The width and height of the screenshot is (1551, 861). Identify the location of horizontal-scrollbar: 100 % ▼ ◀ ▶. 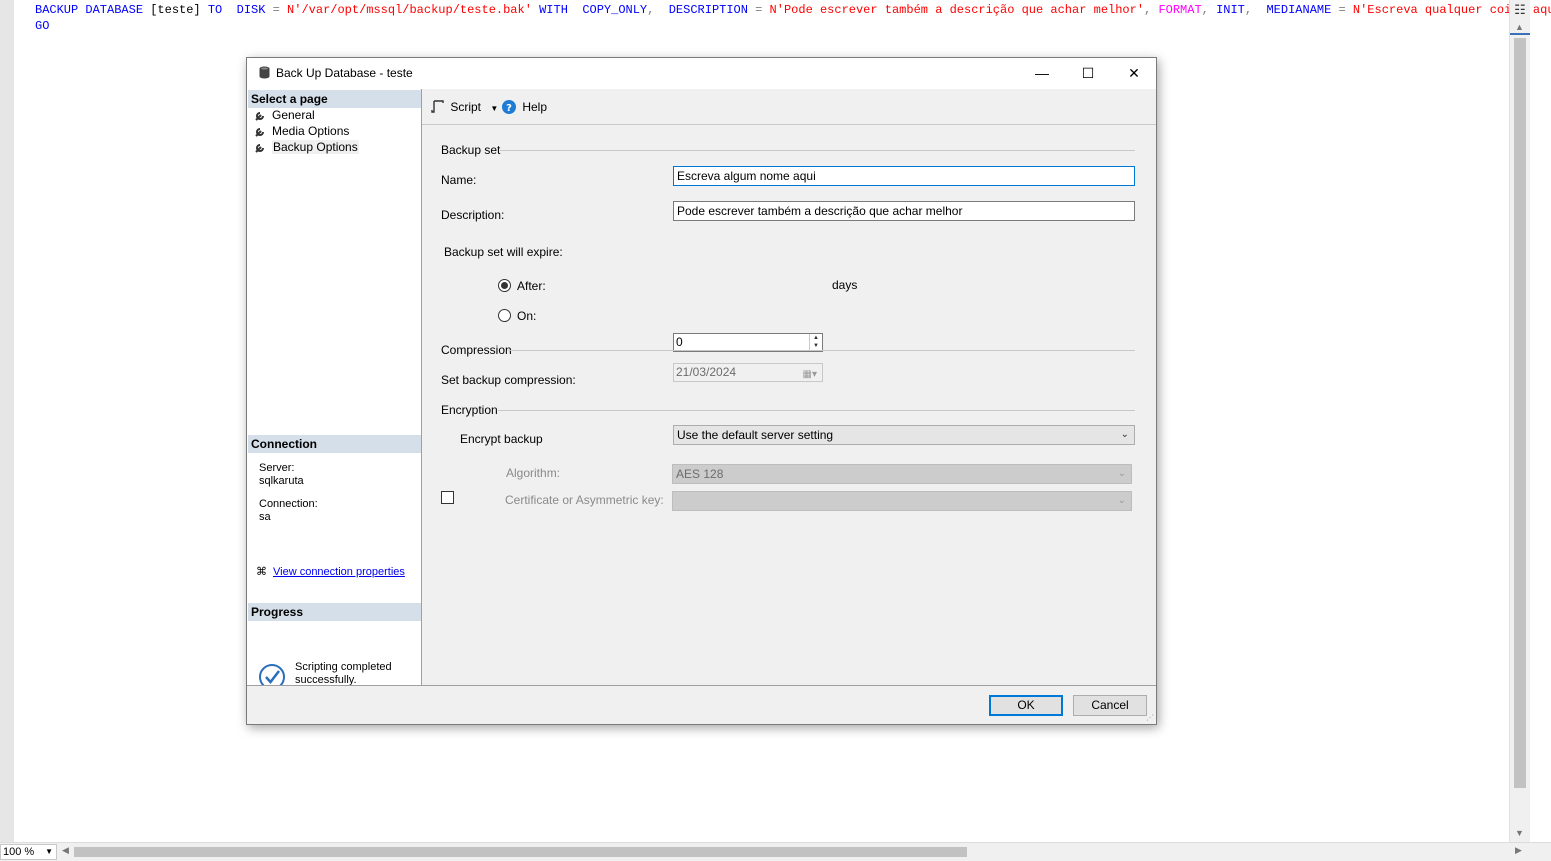
(775, 851).